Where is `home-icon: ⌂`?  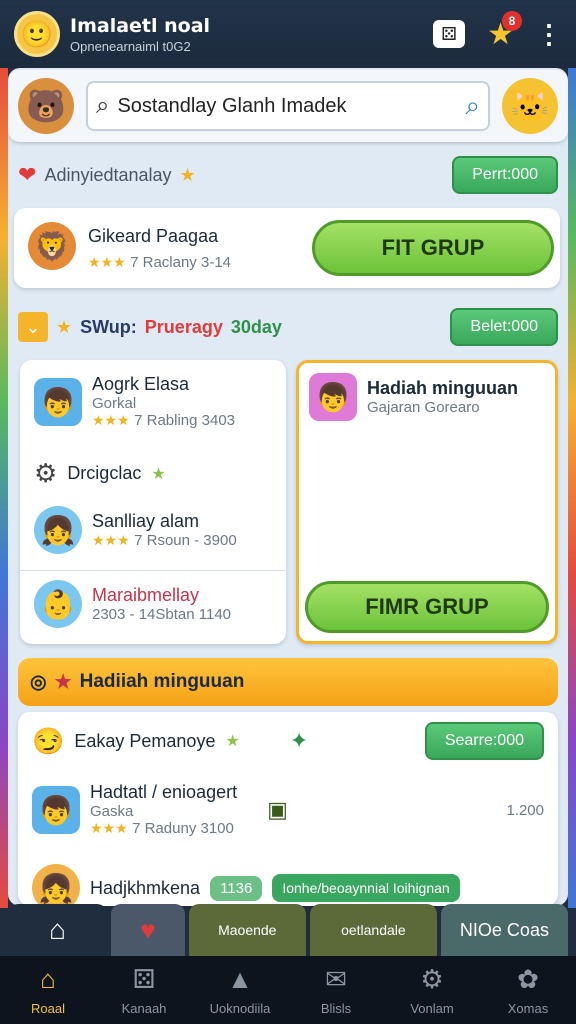
home-icon: ⌂ is located at coordinates (48, 979).